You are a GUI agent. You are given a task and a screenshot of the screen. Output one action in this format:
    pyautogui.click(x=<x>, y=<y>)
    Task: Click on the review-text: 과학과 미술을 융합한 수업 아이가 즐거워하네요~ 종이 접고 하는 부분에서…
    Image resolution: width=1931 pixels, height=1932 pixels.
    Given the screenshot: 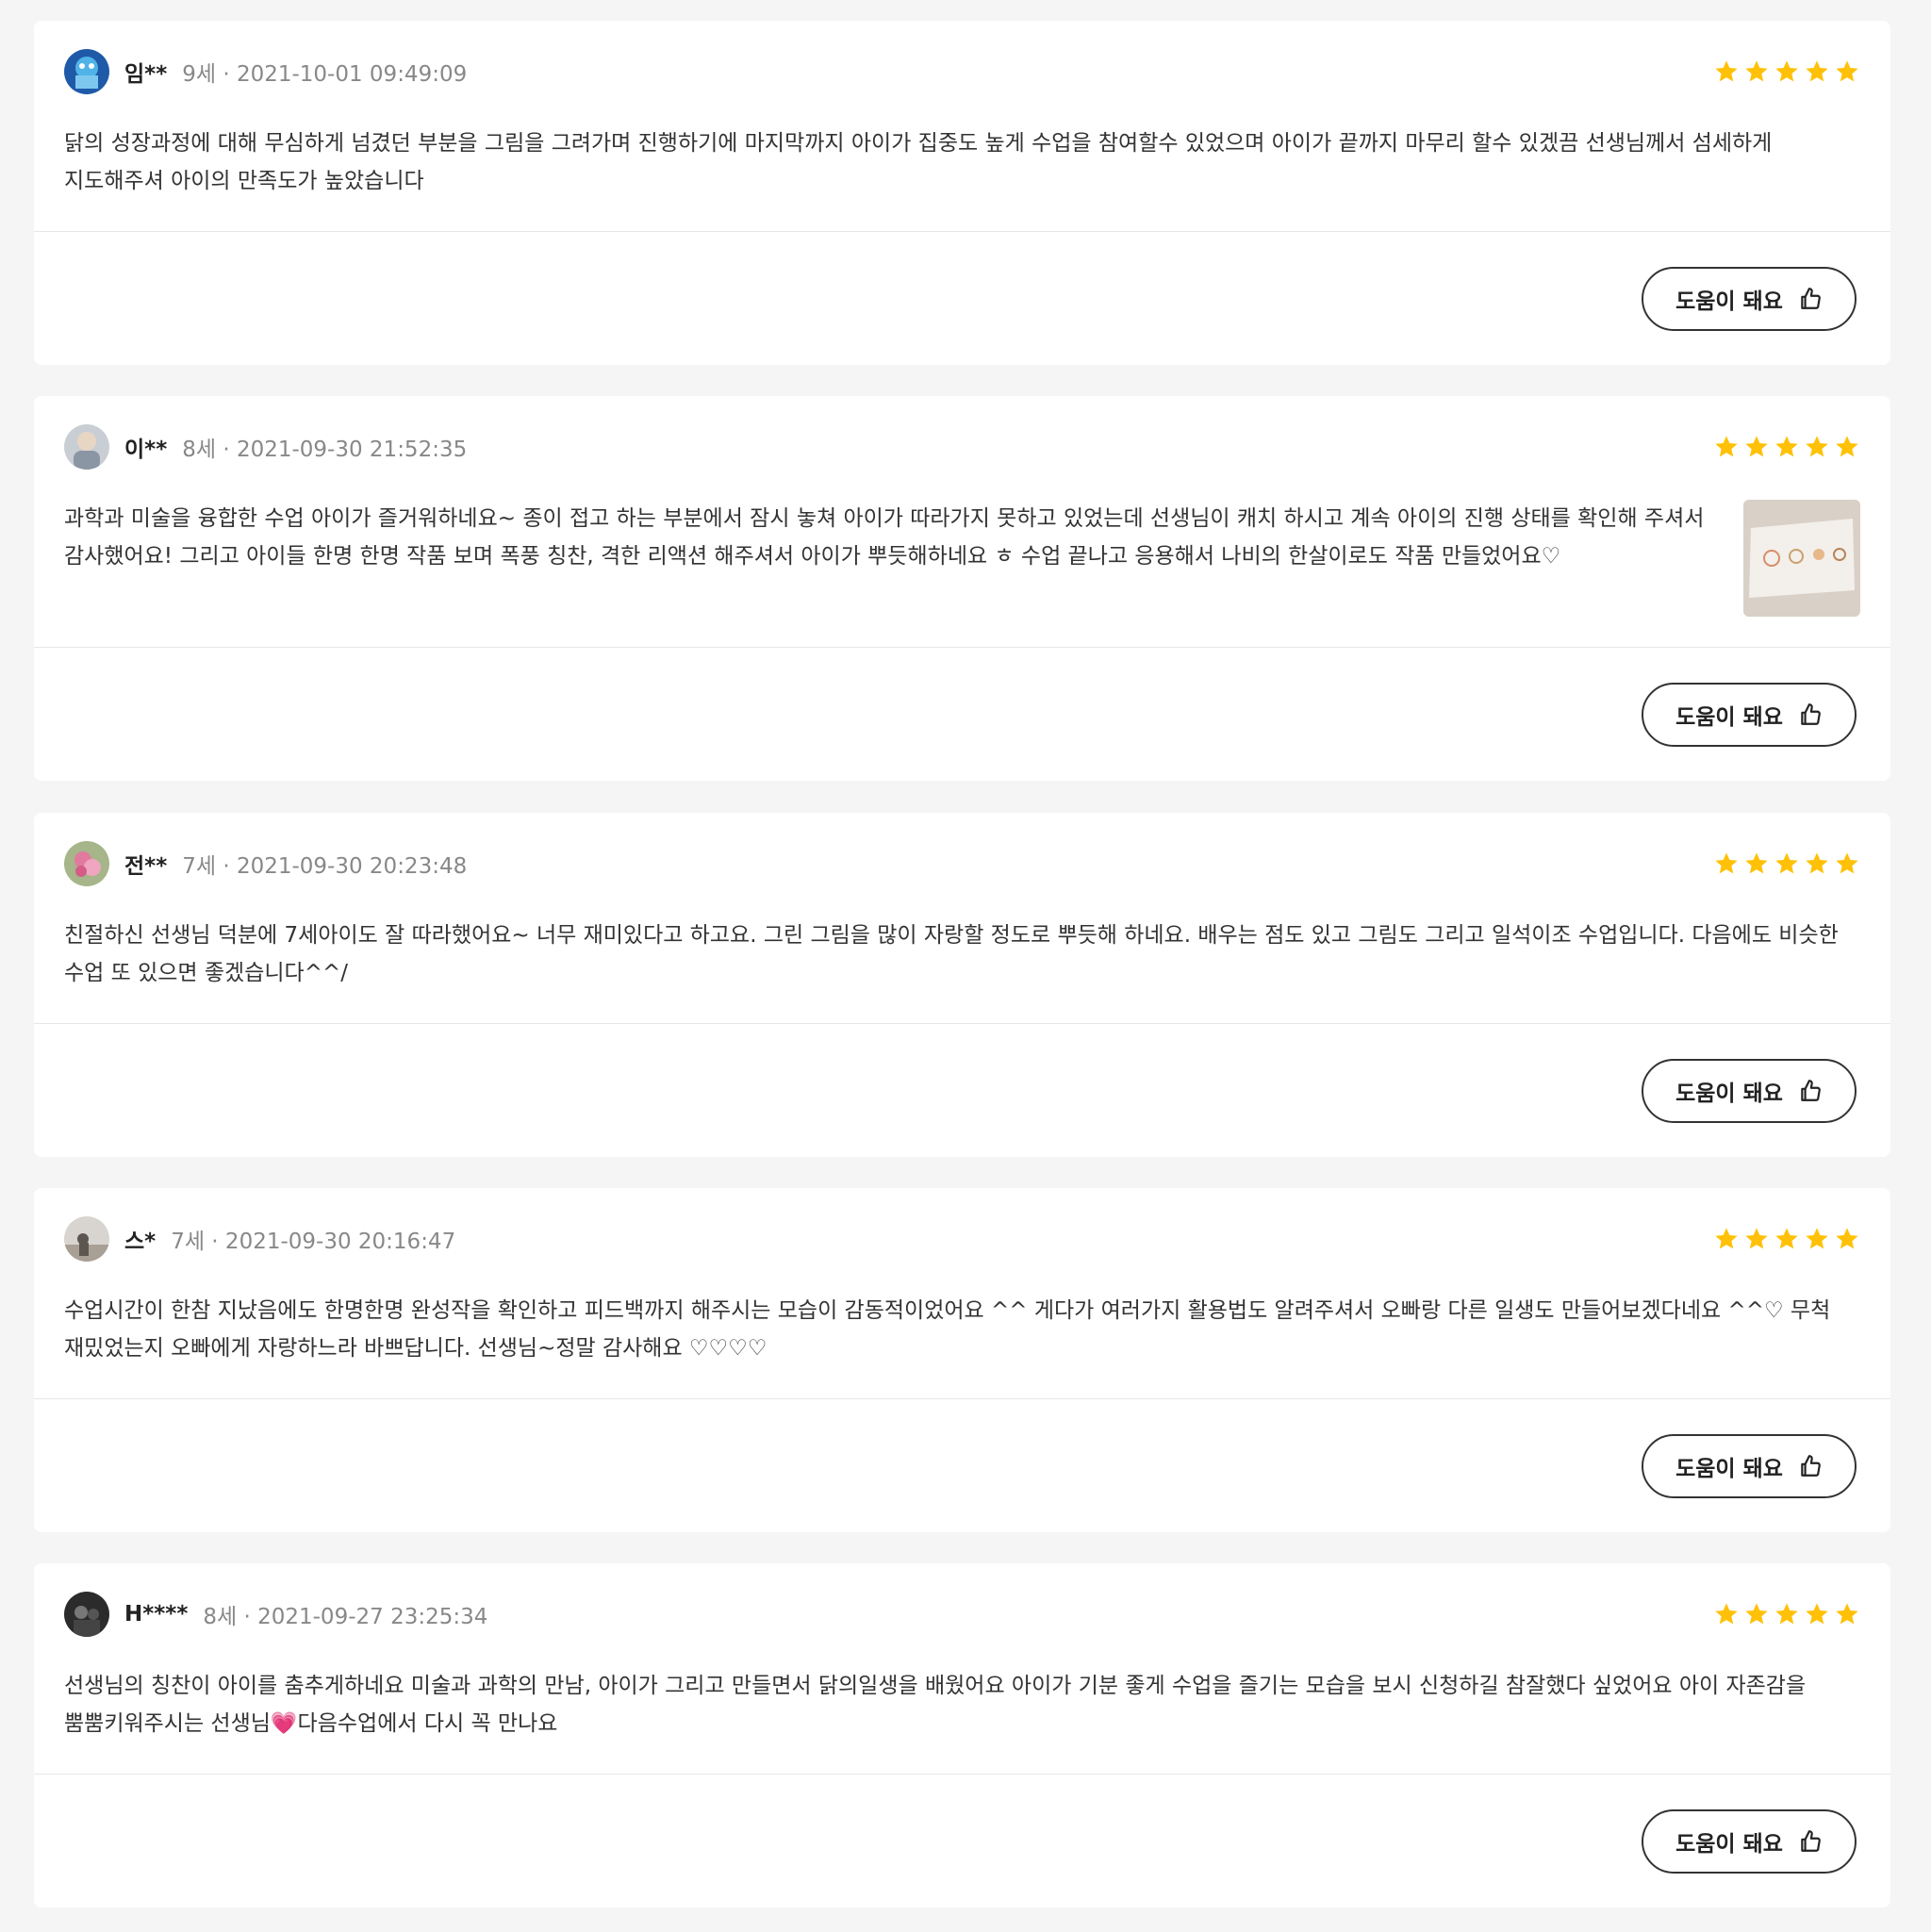 What is the action you would take?
    pyautogui.click(x=884, y=537)
    